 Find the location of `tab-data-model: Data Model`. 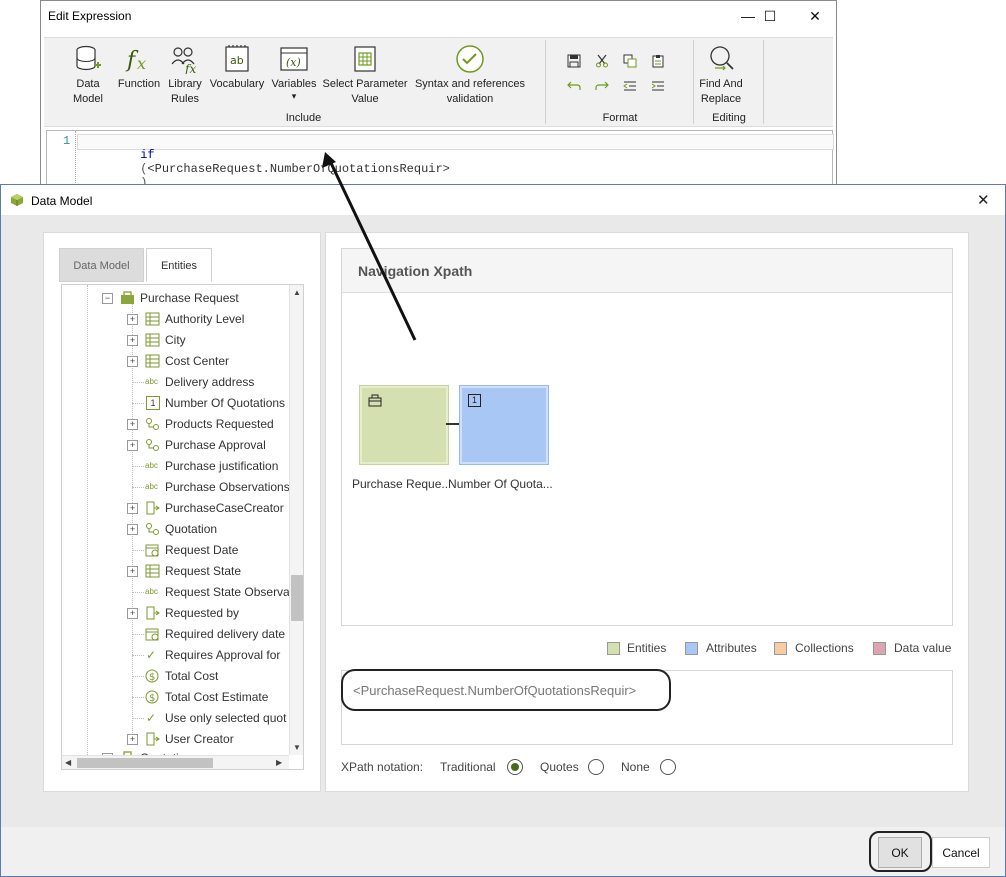

tab-data-model: Data Model is located at coordinates (101, 265).